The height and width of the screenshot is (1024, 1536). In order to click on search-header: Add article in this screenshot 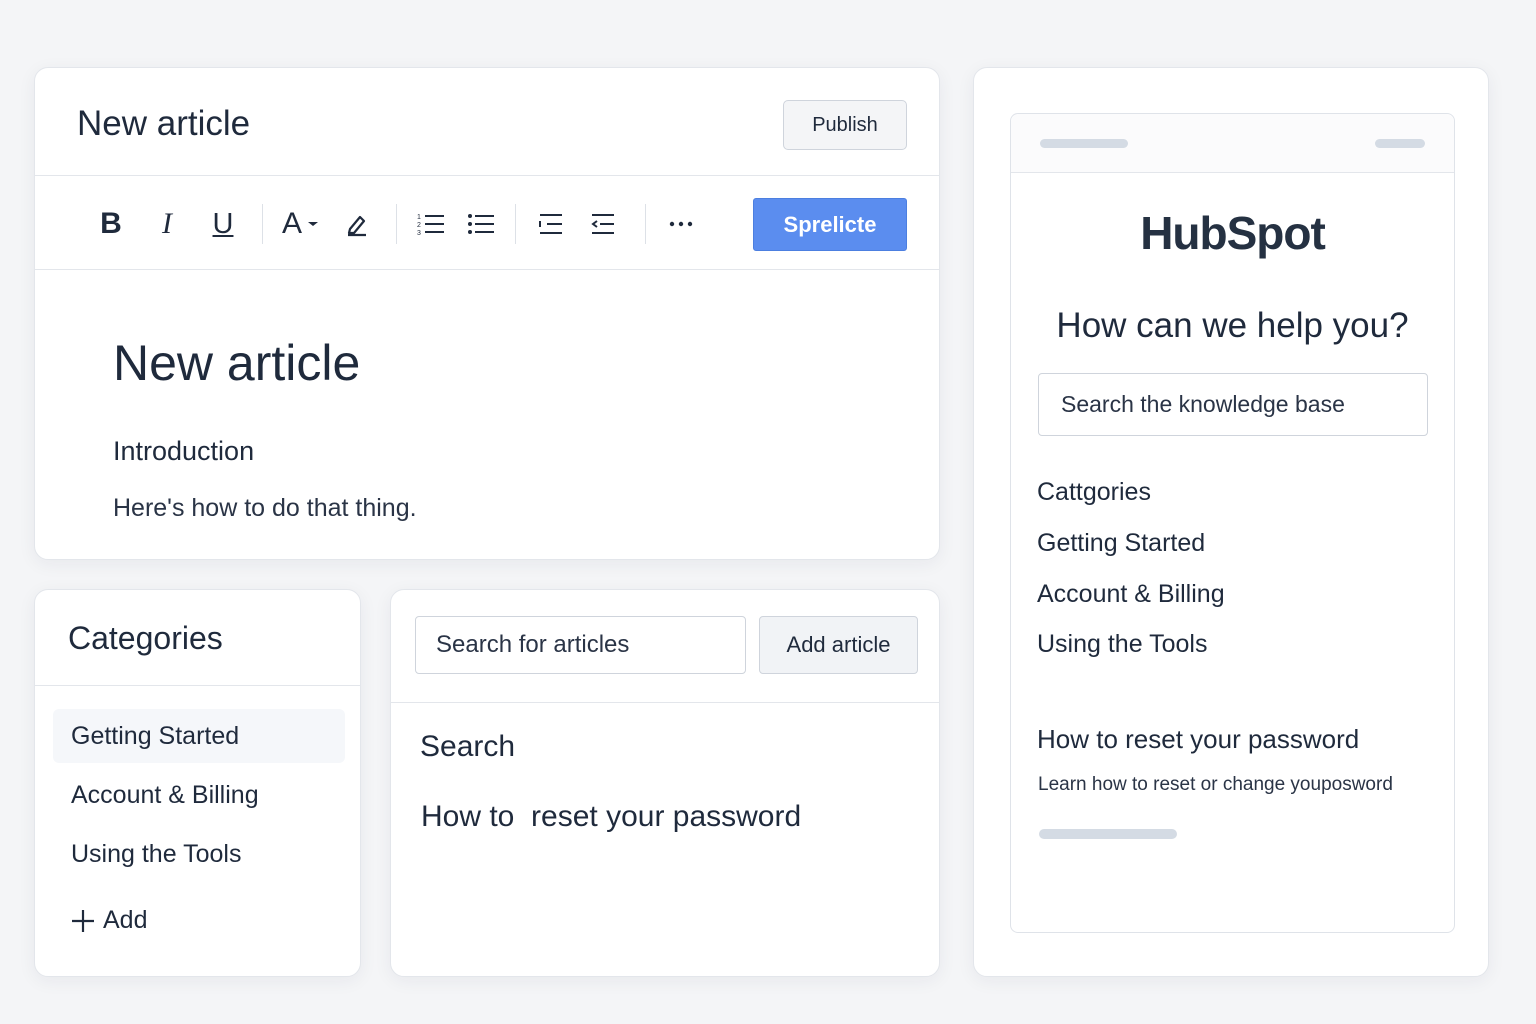, I will do `click(665, 646)`.